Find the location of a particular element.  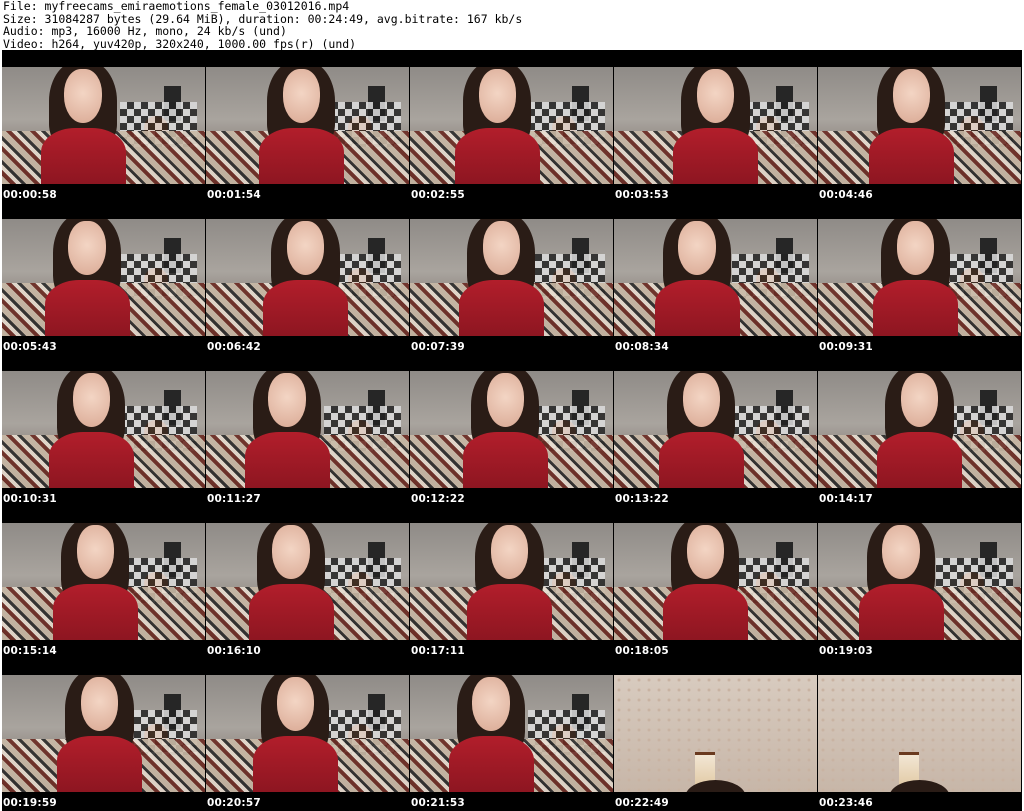

video-thumbnail: 00:00:58 is located at coordinates (103, 126).